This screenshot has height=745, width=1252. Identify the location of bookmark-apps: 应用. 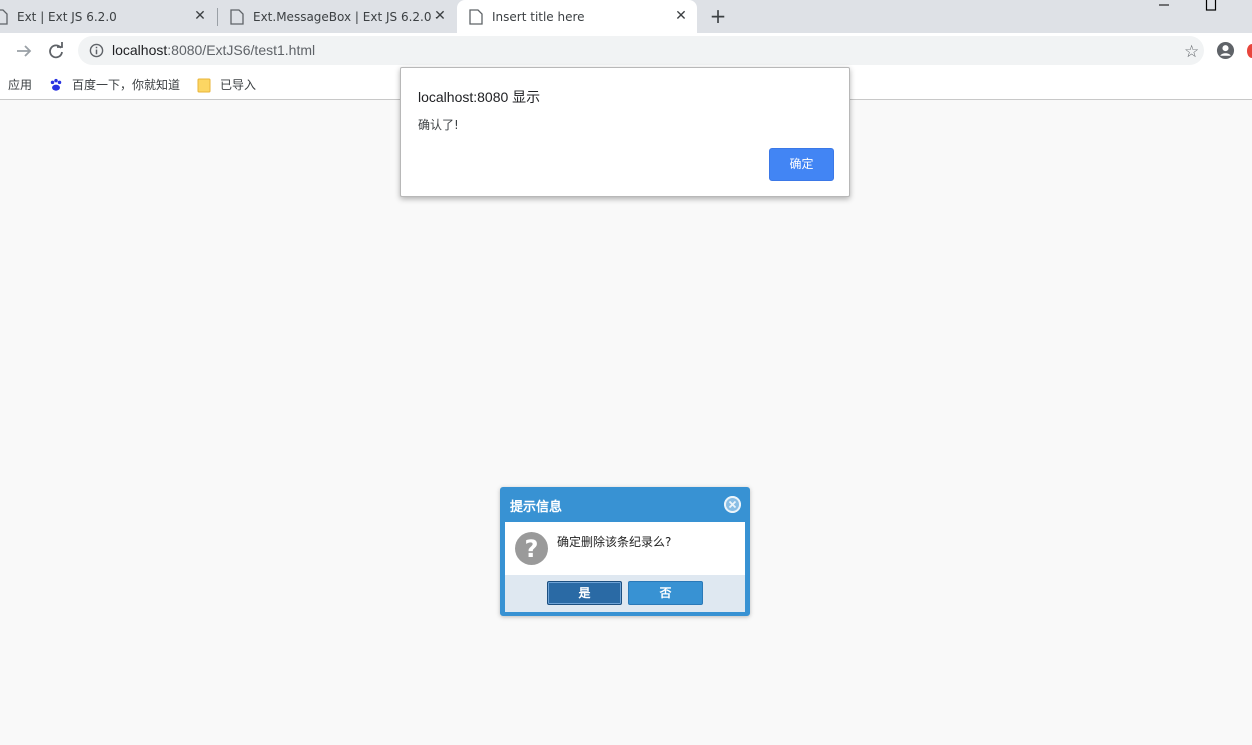
(20, 84).